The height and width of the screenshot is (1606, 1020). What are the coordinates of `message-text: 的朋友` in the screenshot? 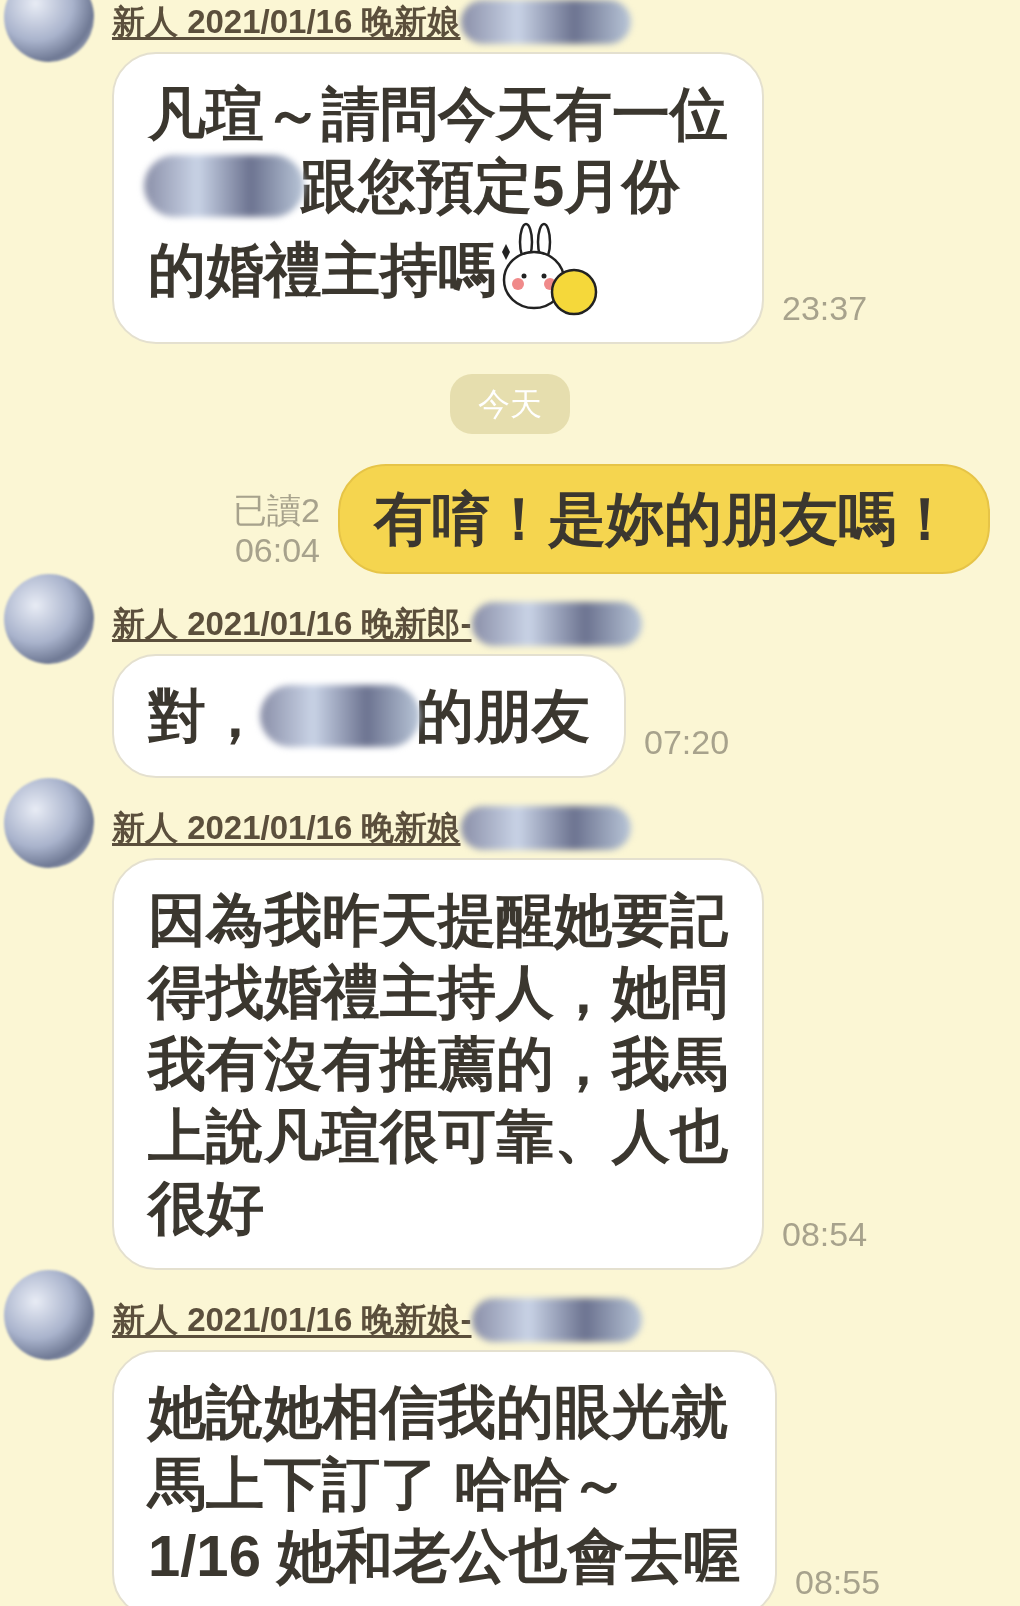 It's located at (503, 716).